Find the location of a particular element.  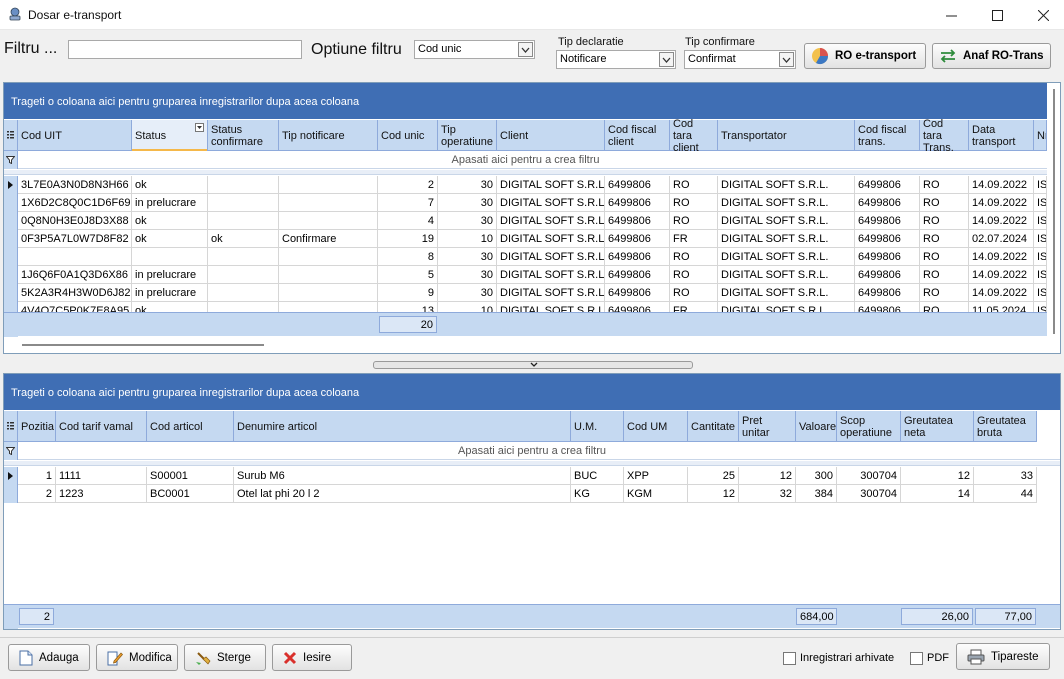

table-cell: 9 is located at coordinates (408, 293).